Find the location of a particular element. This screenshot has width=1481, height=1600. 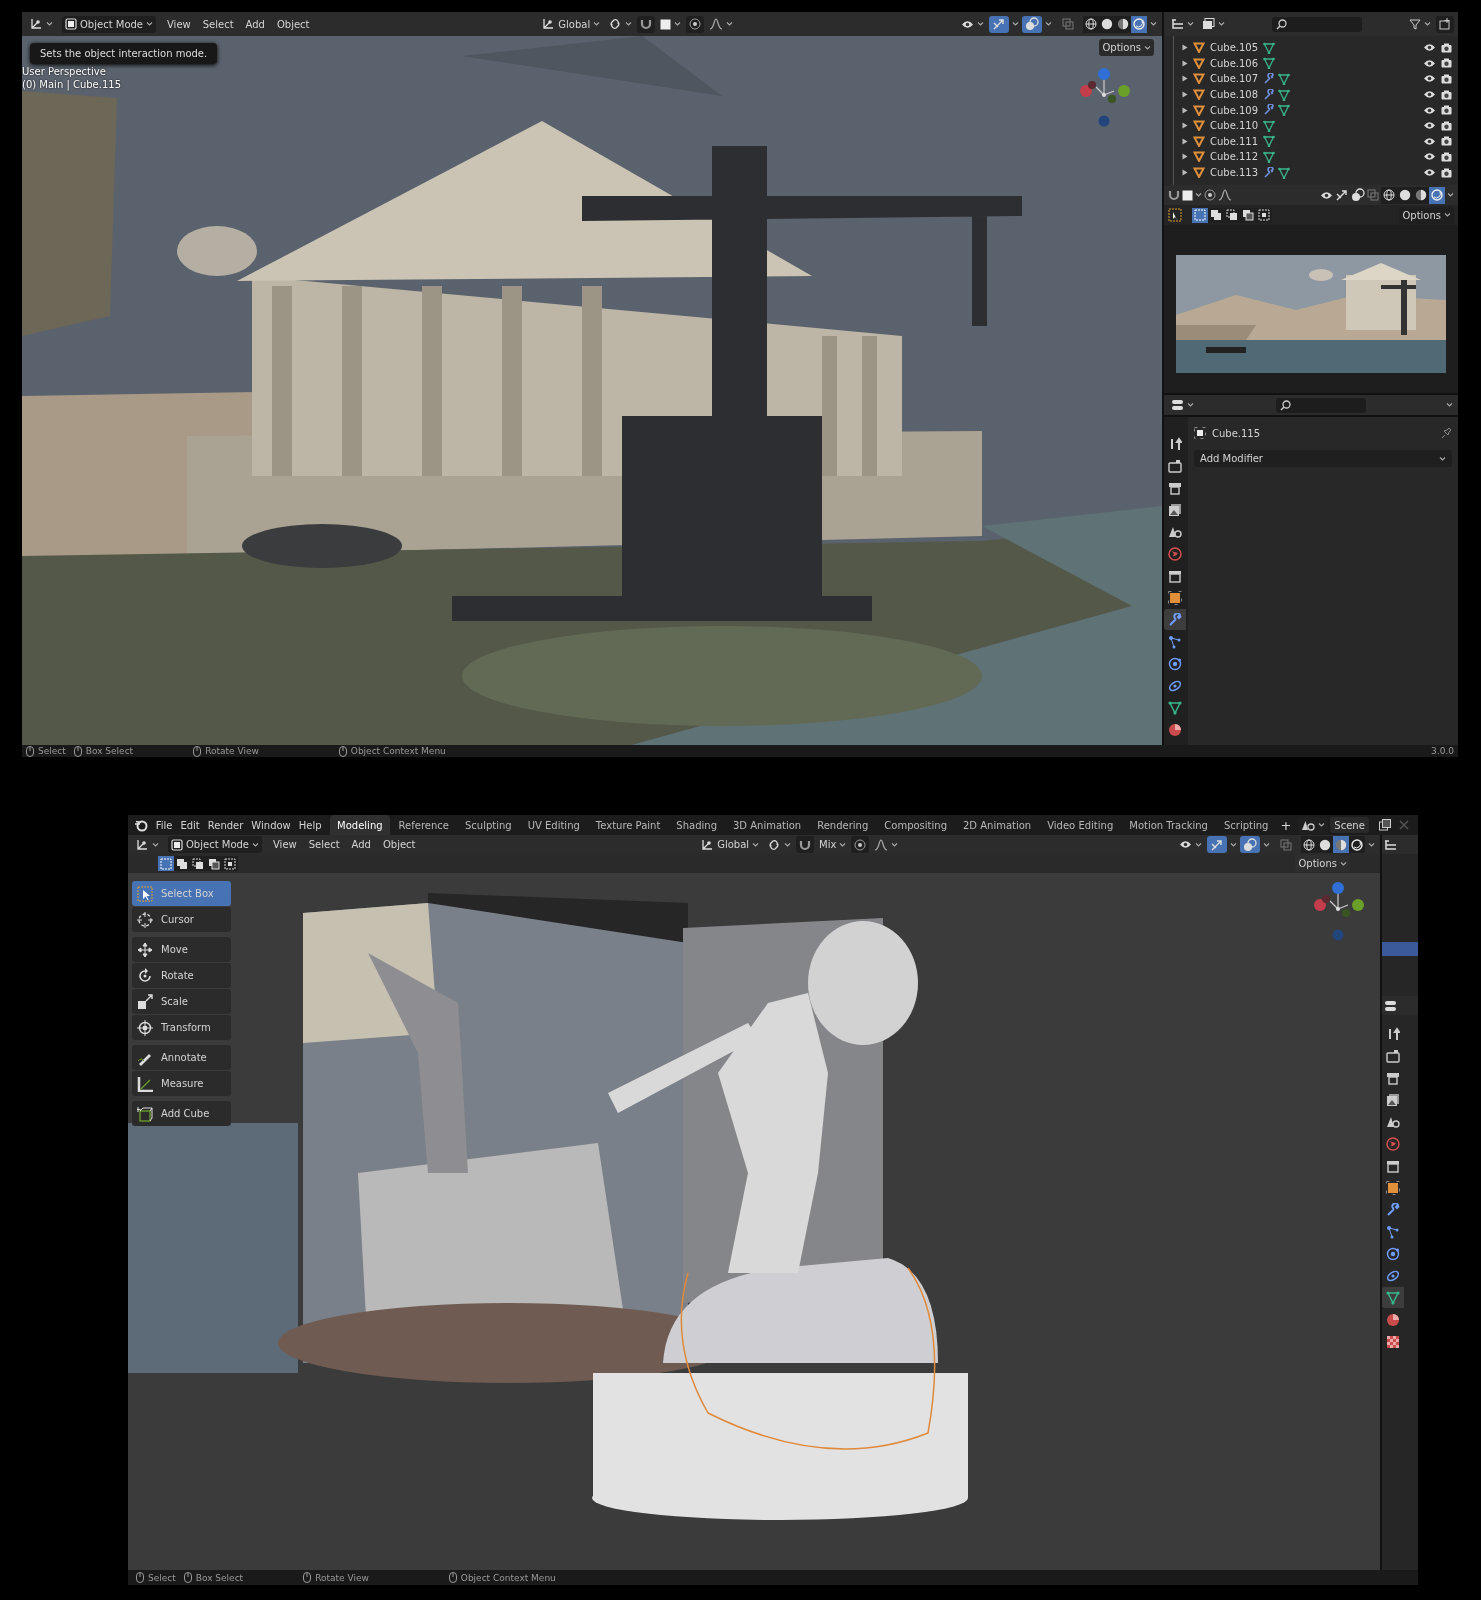

workspace-tab: Sculpting is located at coordinates (488, 825).